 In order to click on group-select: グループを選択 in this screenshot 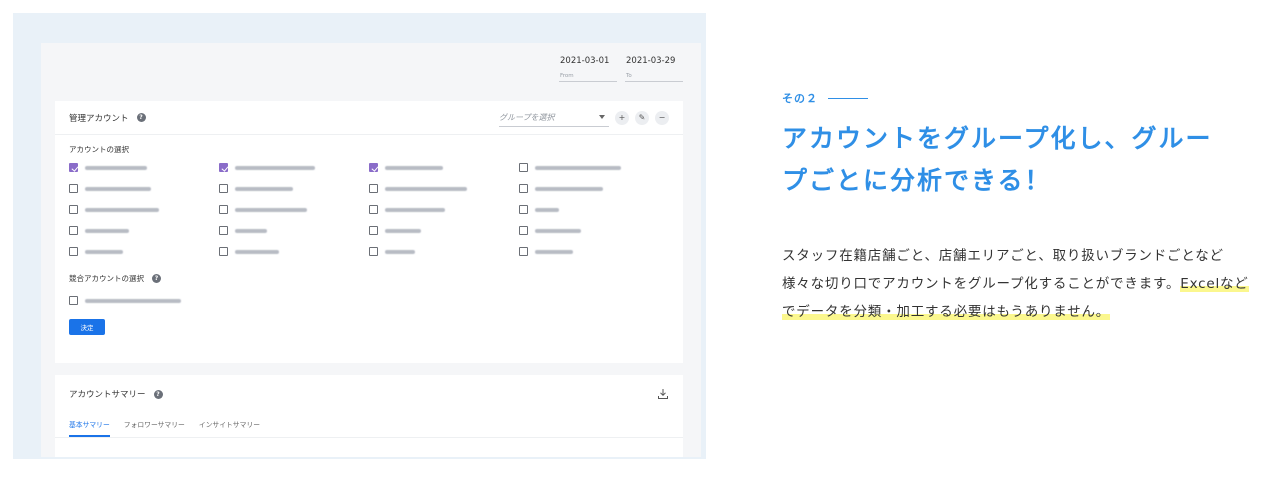, I will do `click(554, 118)`.